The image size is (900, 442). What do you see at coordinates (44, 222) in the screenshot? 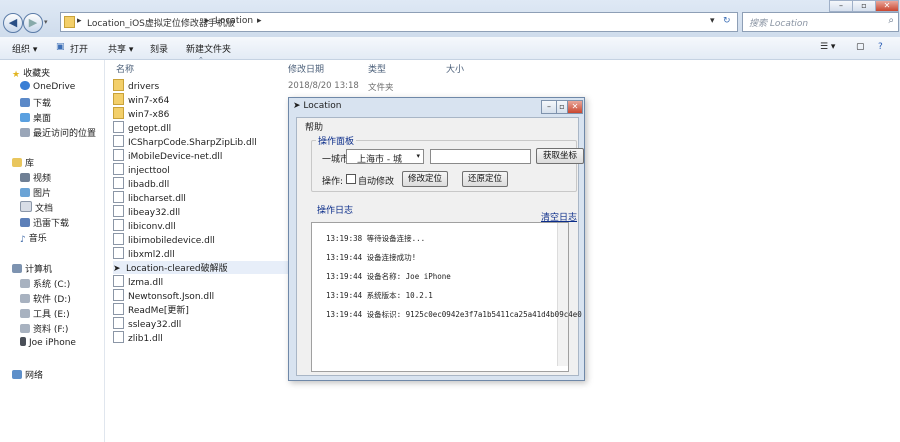
I see `nav-thunder: 迅雷下载` at bounding box center [44, 222].